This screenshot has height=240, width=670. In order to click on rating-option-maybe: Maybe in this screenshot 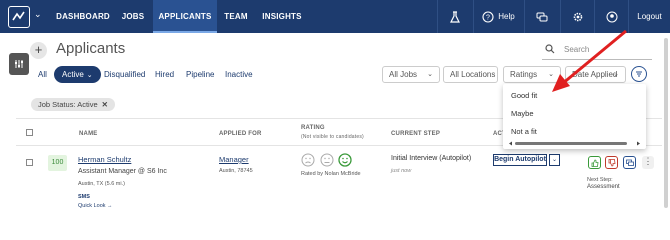, I will do `click(522, 113)`.